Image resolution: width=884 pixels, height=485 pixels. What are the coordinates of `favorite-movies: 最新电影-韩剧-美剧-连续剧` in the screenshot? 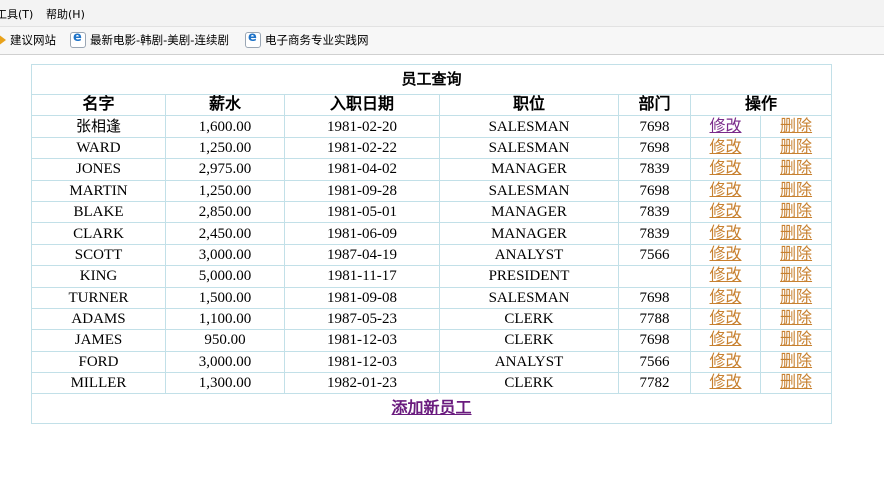 It's located at (149, 39).